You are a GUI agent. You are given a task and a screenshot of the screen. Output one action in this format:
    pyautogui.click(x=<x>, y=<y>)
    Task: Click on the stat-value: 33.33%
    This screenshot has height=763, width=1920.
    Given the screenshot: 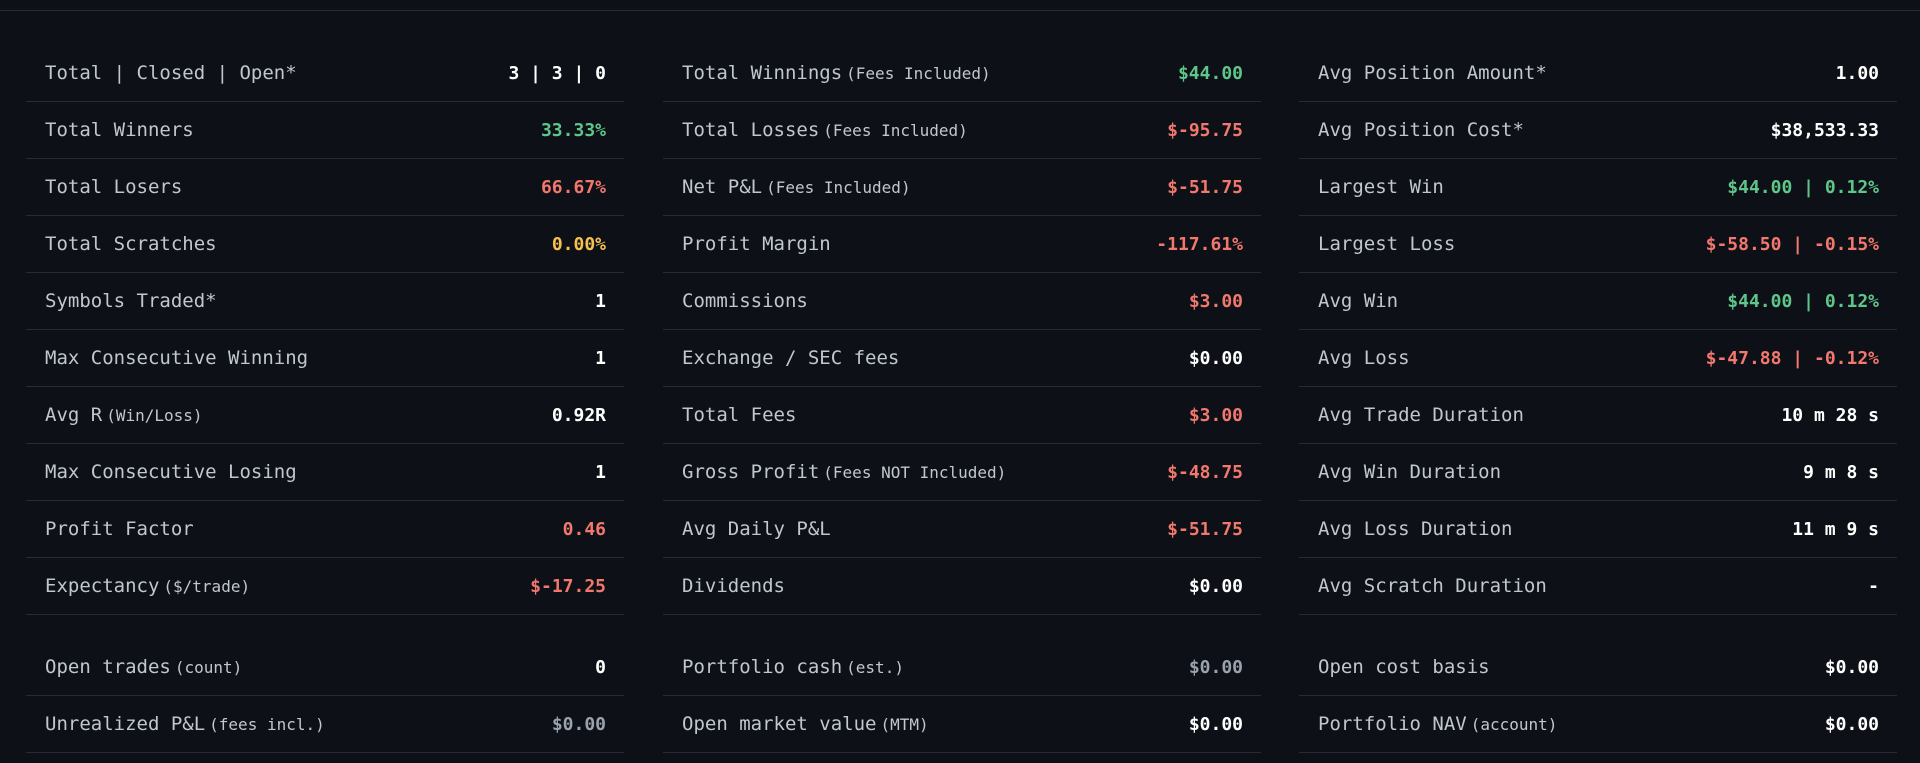 What is the action you would take?
    pyautogui.click(x=573, y=130)
    